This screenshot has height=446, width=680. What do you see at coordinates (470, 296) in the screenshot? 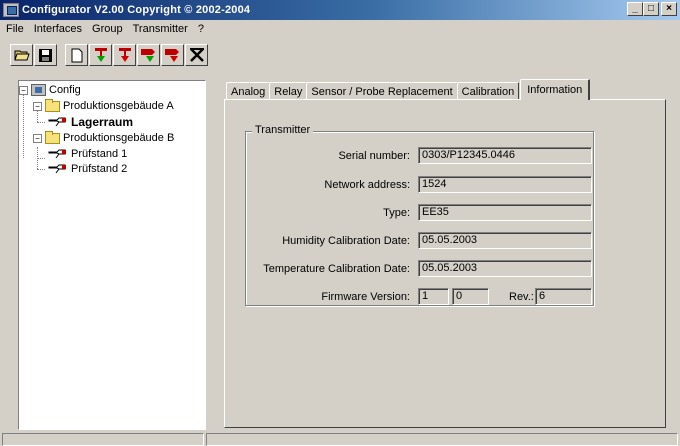
I see `firmware-minor-field: 0` at bounding box center [470, 296].